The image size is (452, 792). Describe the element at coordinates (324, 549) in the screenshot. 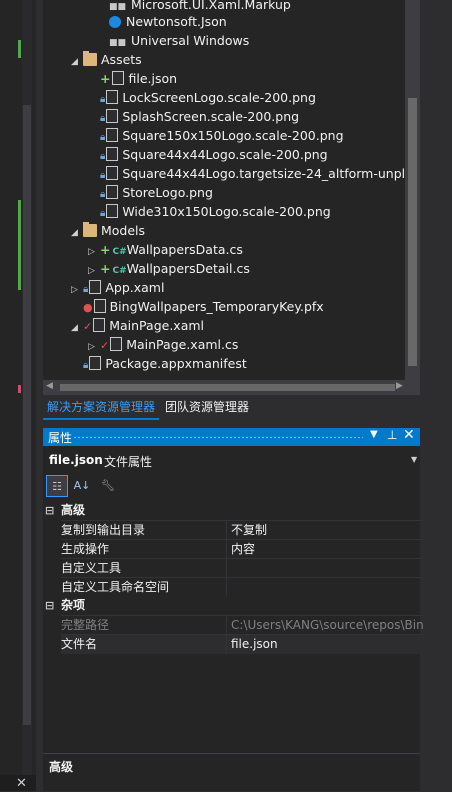

I see `property-value: 内容` at that location.